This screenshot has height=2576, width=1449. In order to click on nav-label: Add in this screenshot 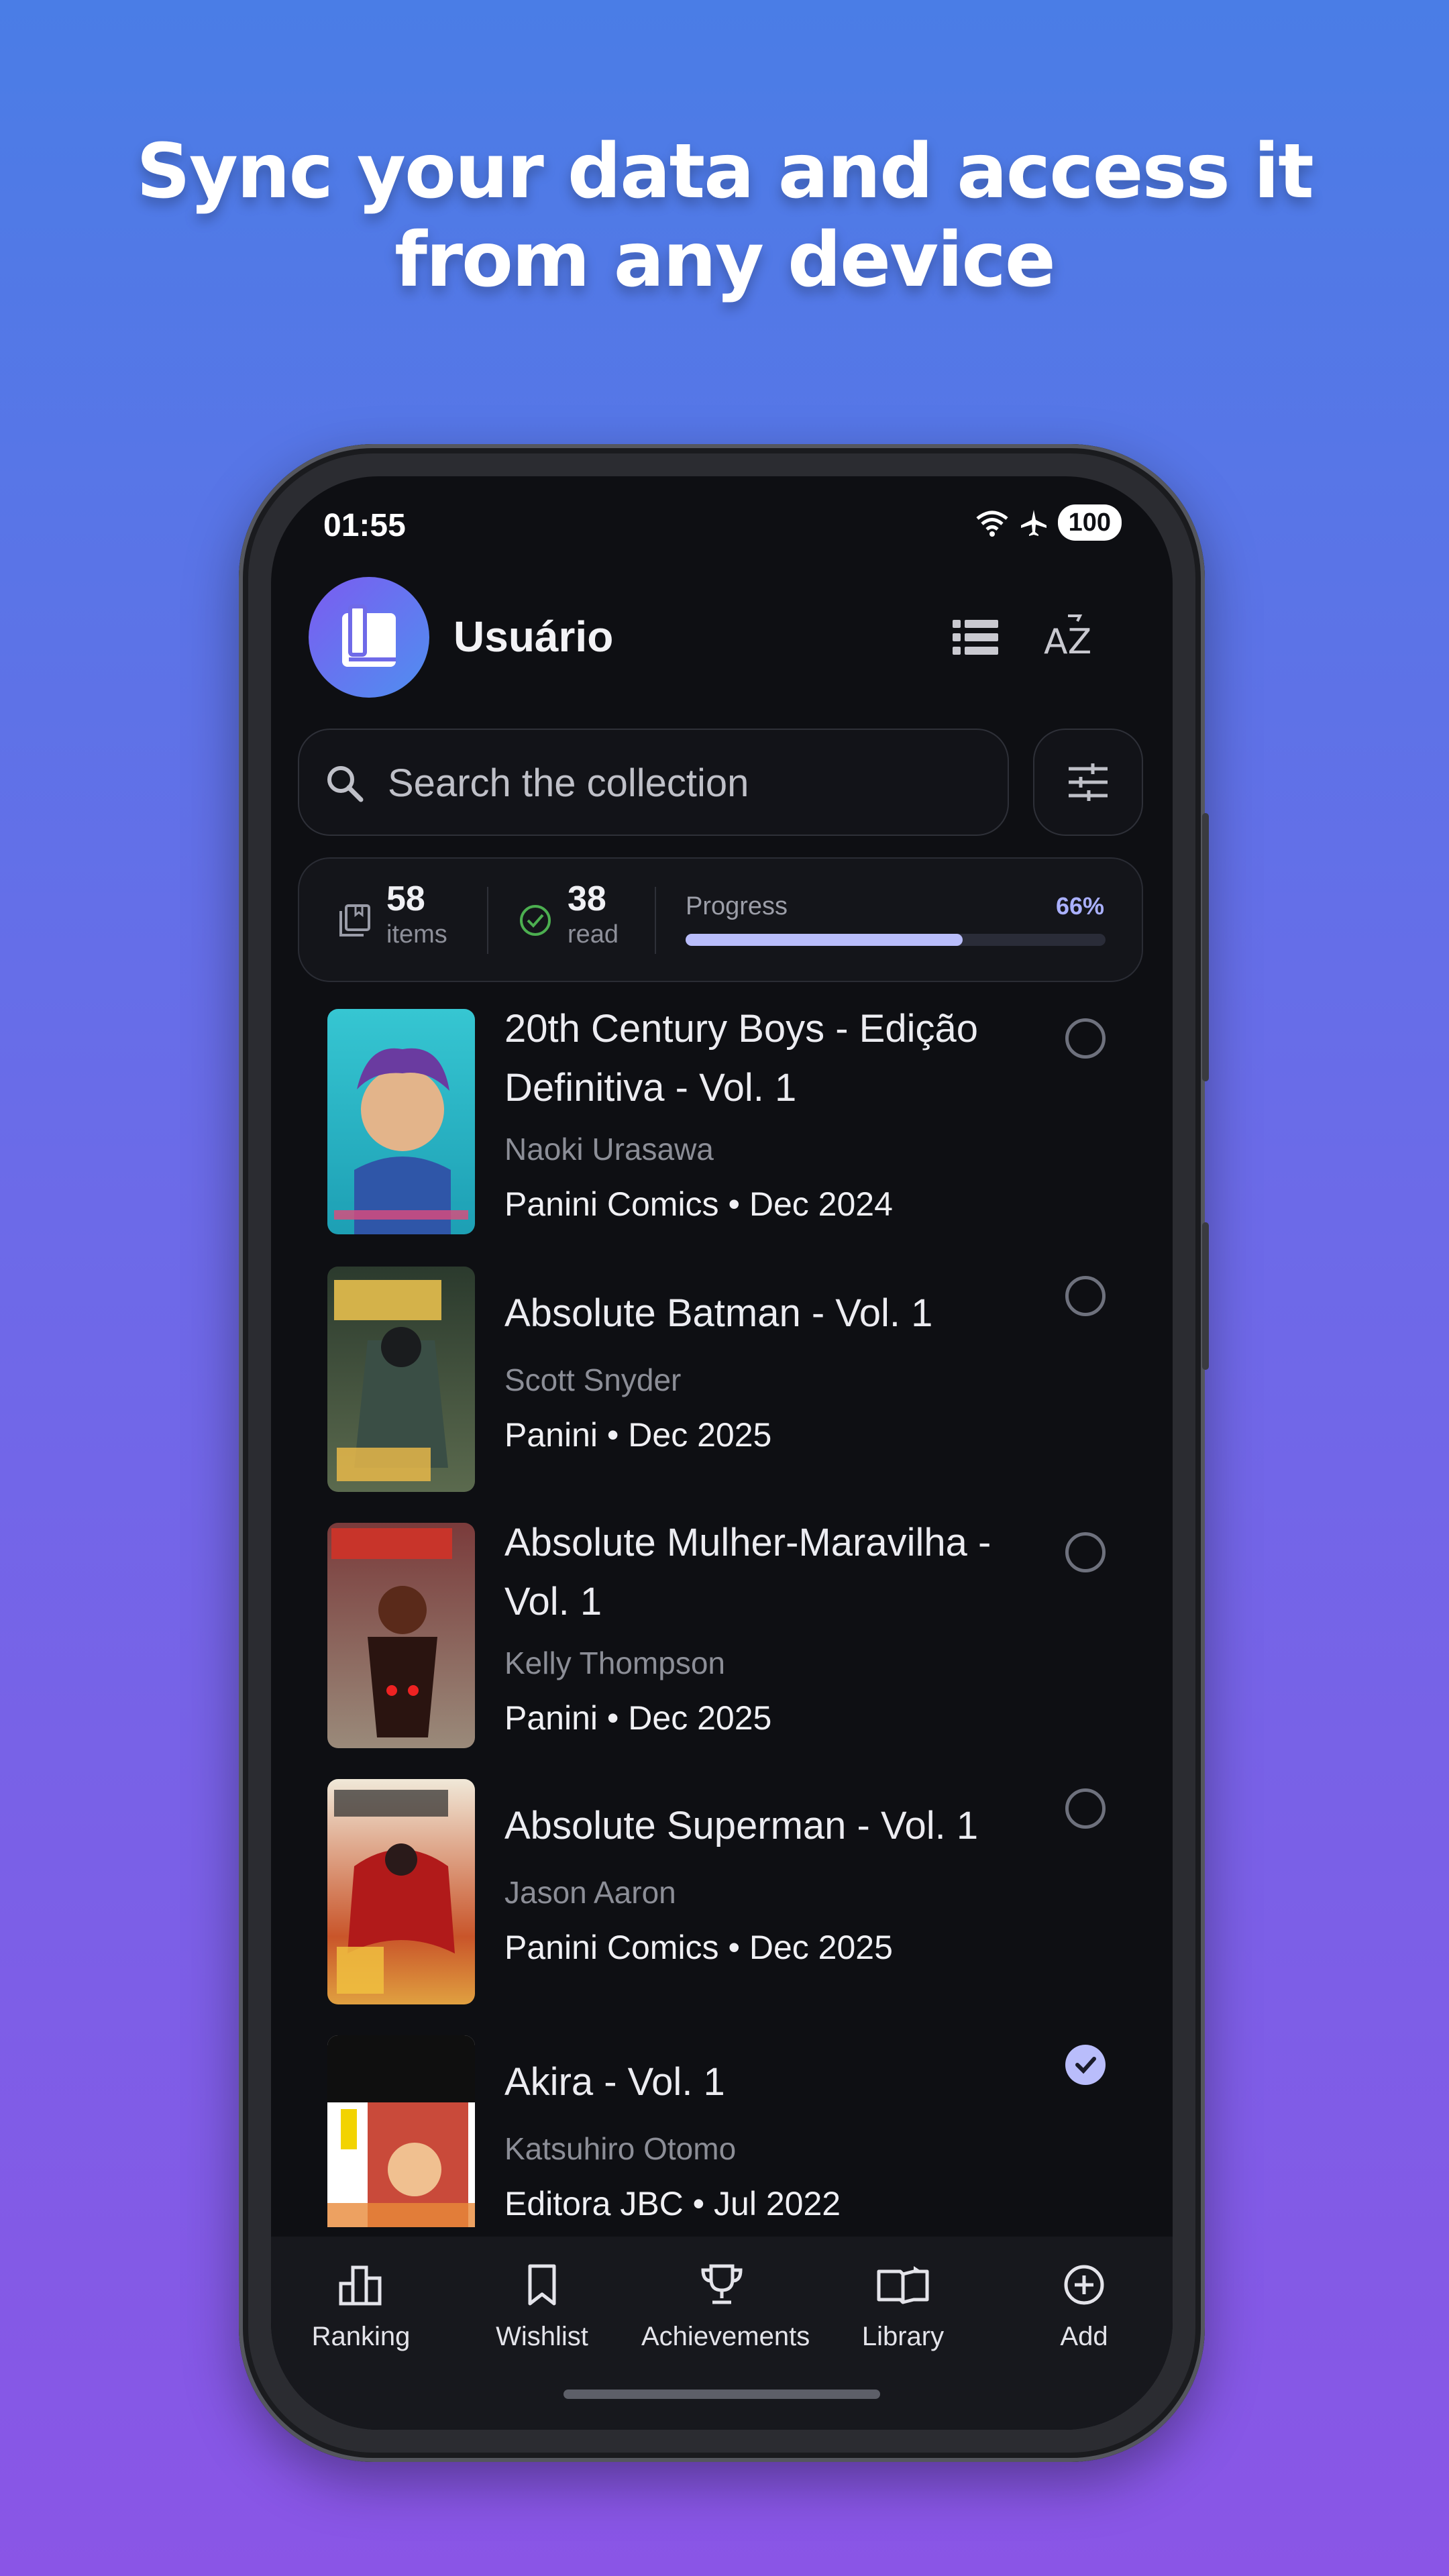, I will do `click(1084, 2336)`.